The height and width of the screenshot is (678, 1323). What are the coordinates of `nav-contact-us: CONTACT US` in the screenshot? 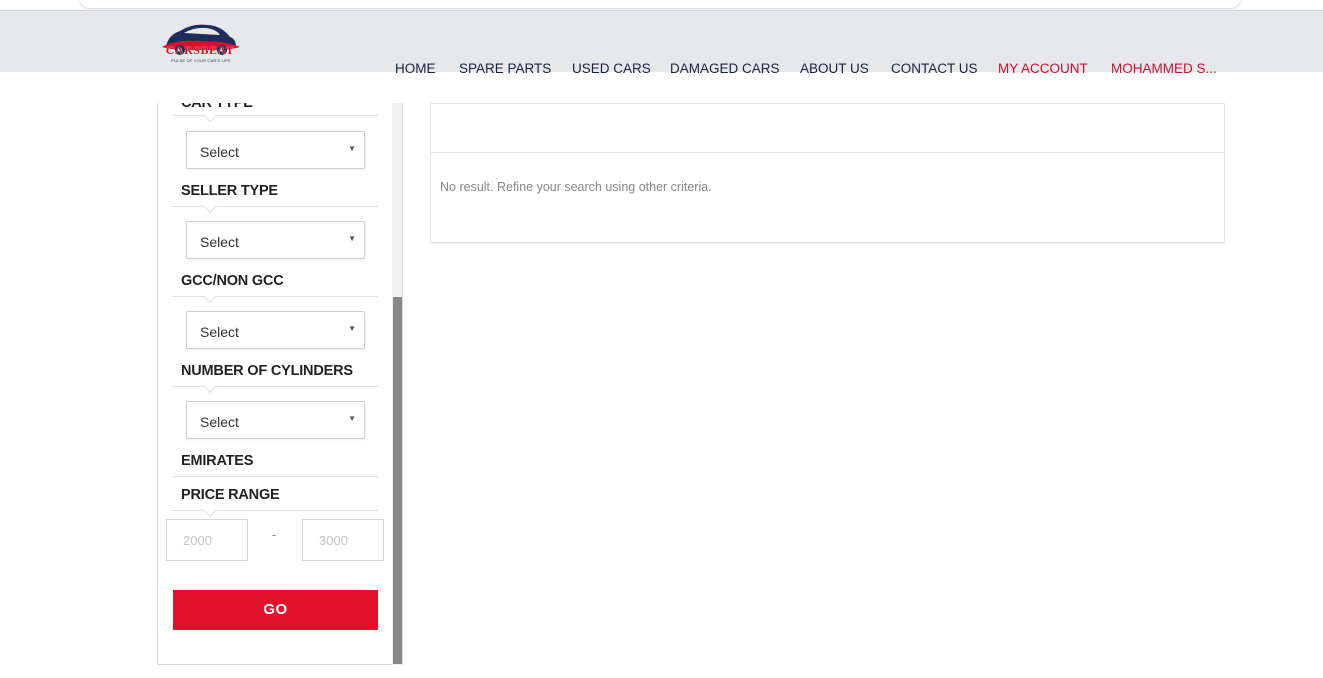 It's located at (934, 69).